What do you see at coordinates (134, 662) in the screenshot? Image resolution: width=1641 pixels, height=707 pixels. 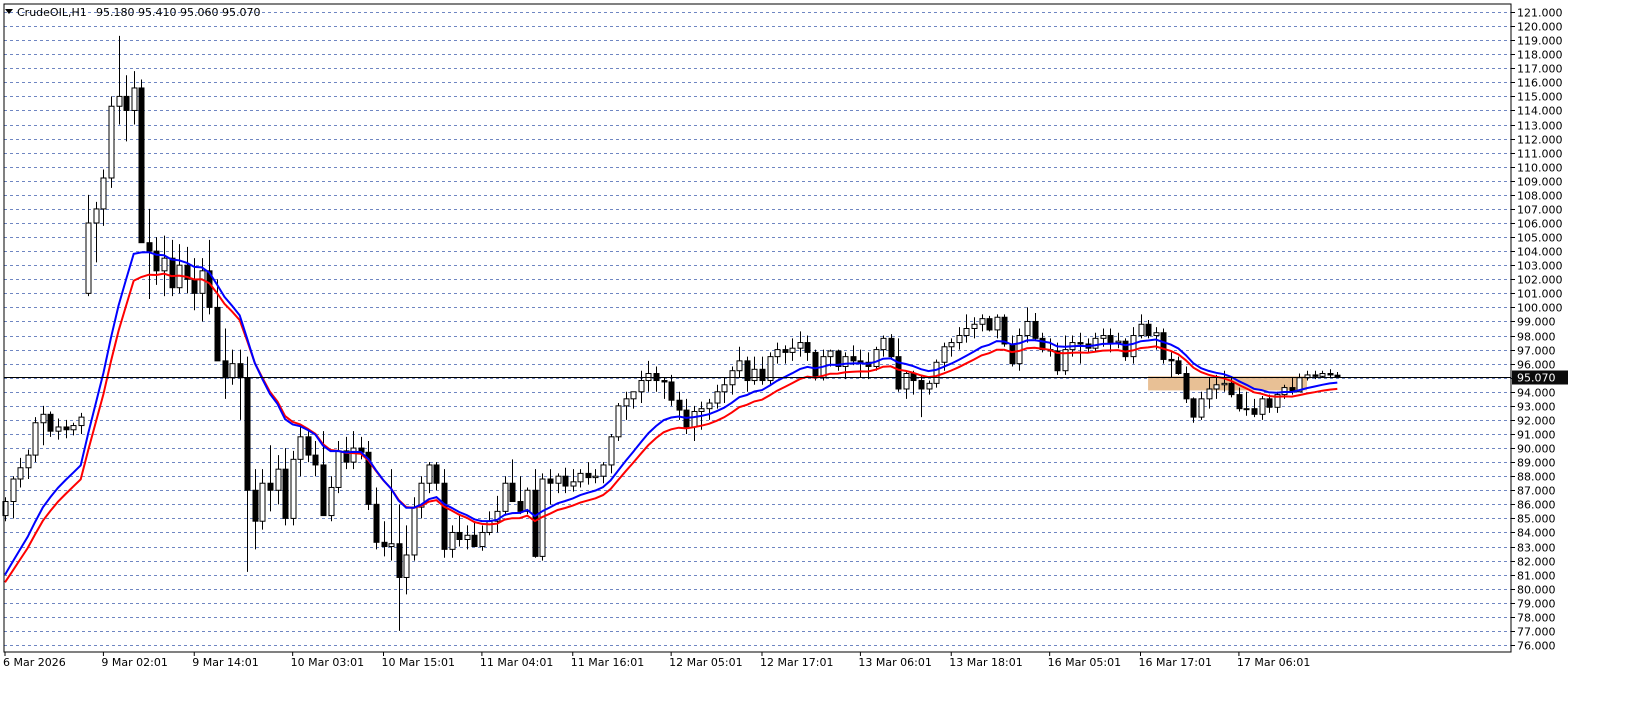 I see `x-tick-label: 9 Mar 02:01` at bounding box center [134, 662].